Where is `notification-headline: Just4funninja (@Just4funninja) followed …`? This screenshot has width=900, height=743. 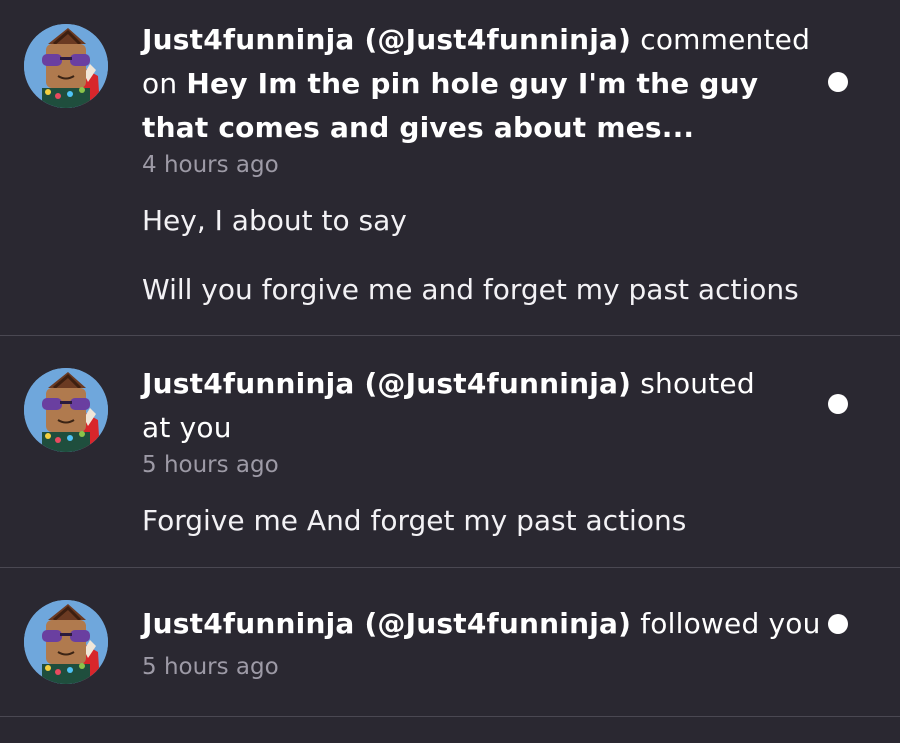 notification-headline: Just4funninja (@Just4funninja) followed … is located at coordinates (481, 624).